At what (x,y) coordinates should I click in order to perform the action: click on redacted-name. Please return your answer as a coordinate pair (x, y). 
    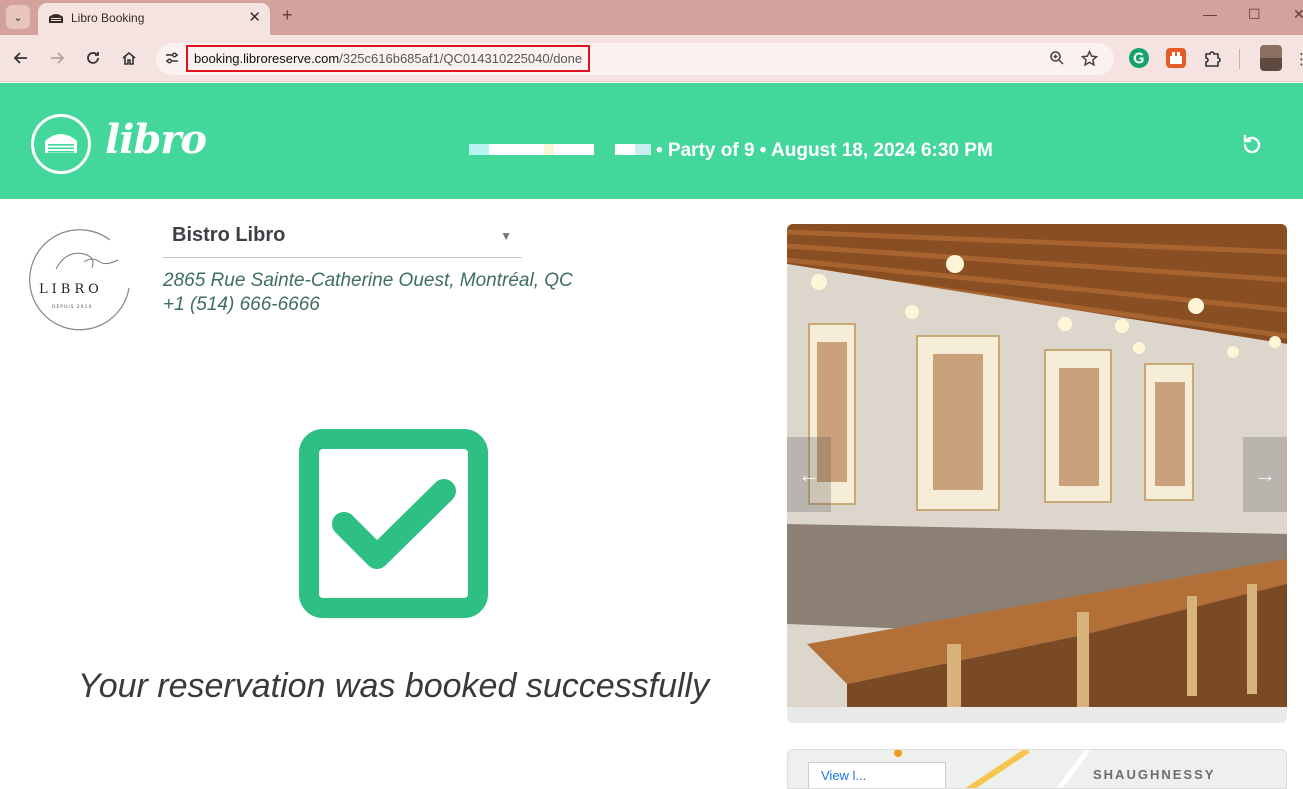
    Looking at the image, I should click on (531, 149).